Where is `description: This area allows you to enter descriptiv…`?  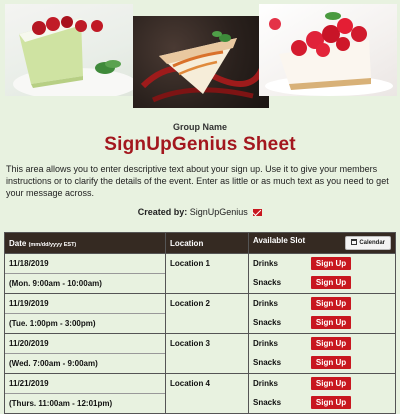 description: This area allows you to enter descriptiv… is located at coordinates (197, 181).